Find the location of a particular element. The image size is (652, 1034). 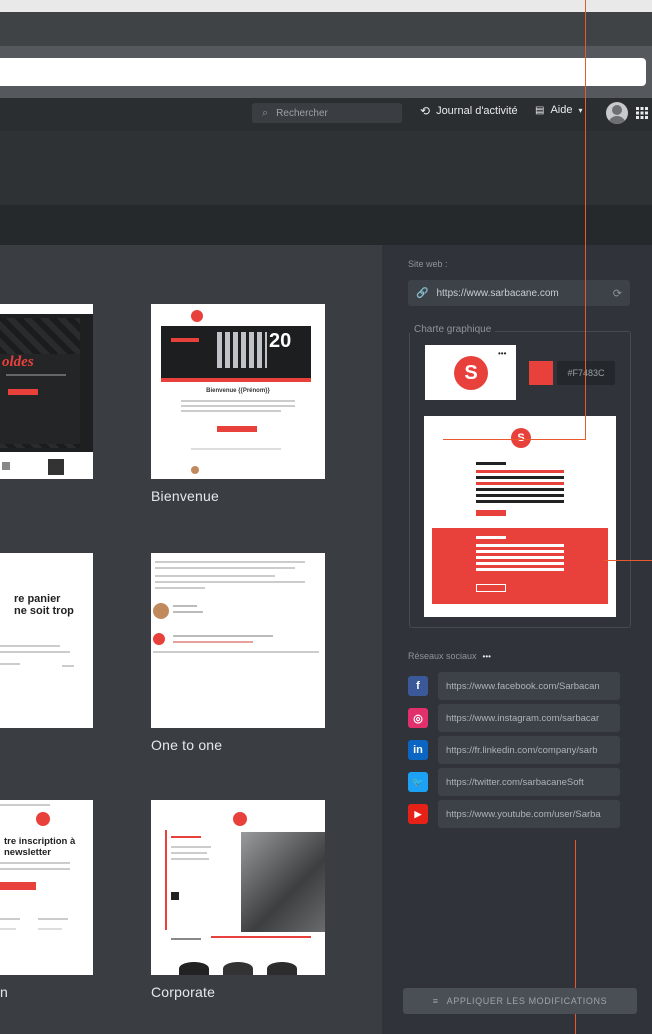

template-thumbnail-soldes: oldes is located at coordinates (46, 391).